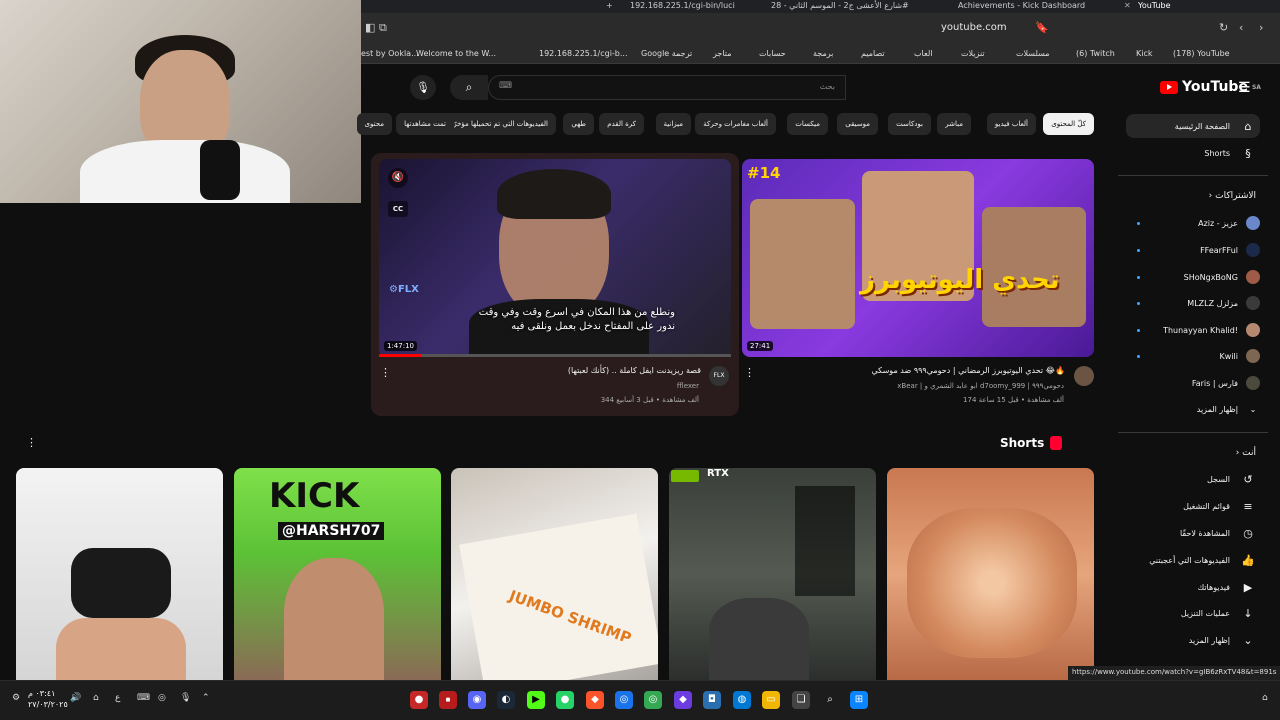 Image resolution: width=1280 pixels, height=720 pixels. Describe the element at coordinates (383, 28) in the screenshot. I see `extension-icon: ⧉` at that location.